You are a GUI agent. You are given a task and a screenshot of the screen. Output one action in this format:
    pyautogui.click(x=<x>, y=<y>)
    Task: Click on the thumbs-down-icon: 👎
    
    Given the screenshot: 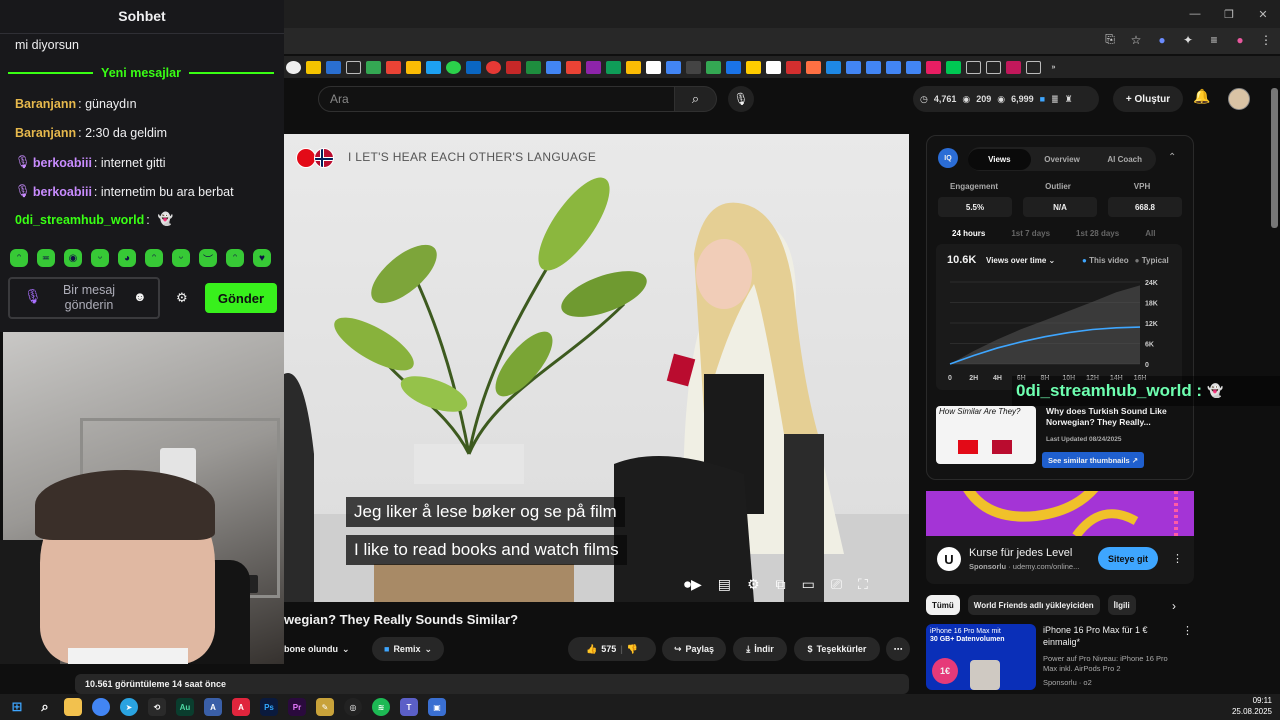 What is the action you would take?
    pyautogui.click(x=632, y=649)
    